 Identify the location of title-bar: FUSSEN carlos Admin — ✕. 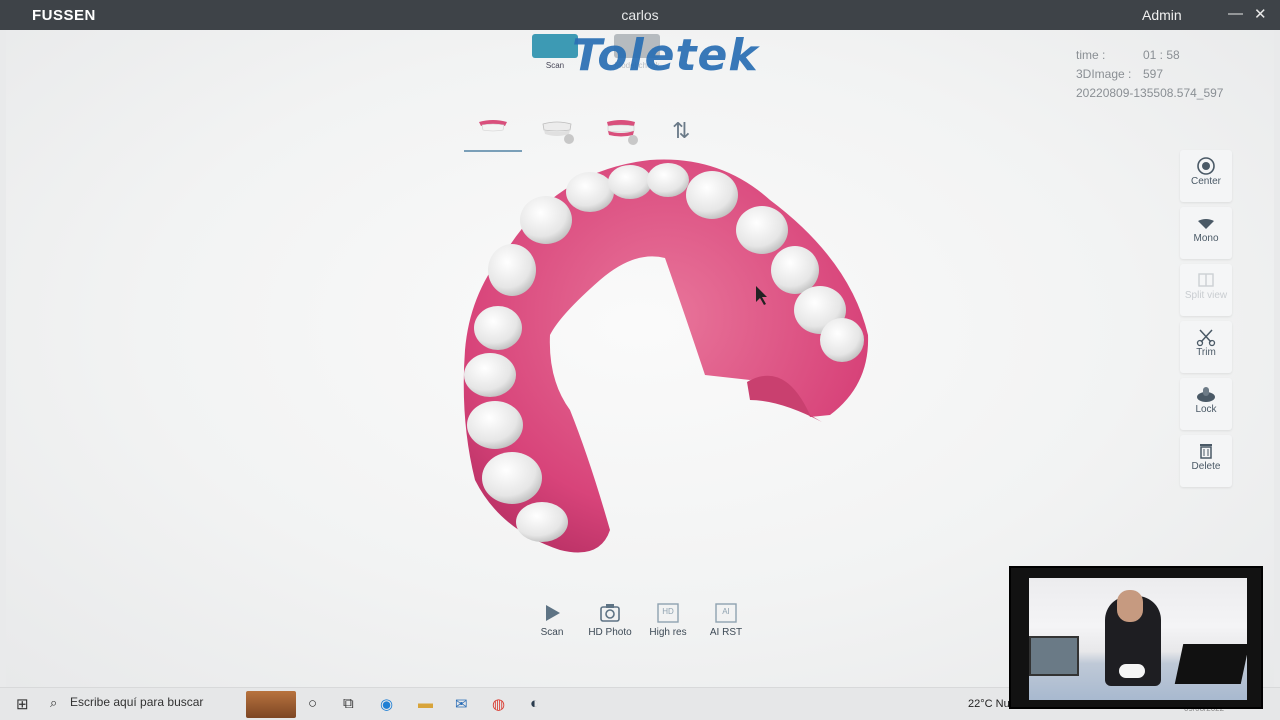
(640, 15).